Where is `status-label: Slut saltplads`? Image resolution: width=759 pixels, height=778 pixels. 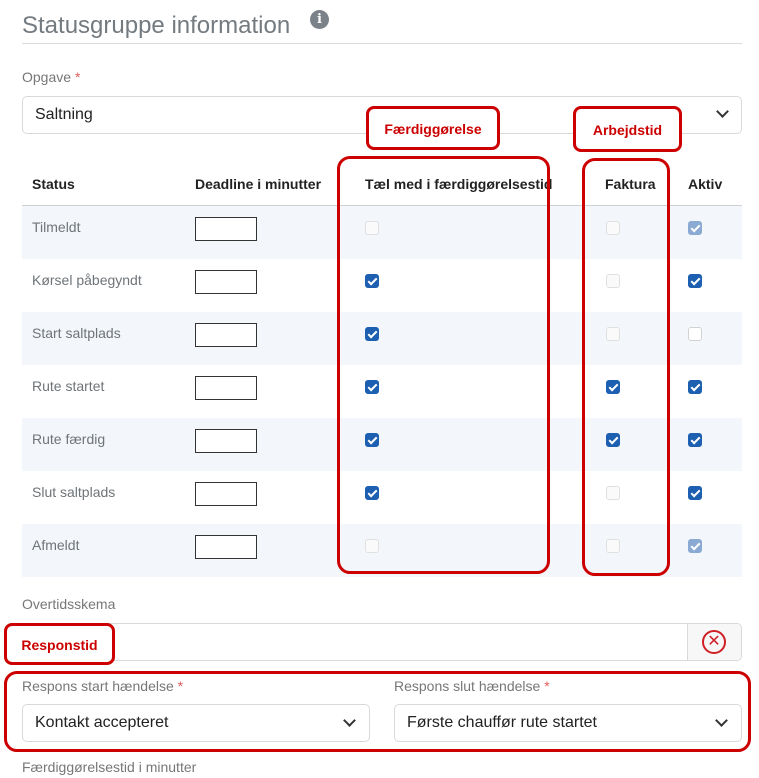
status-label: Slut saltplads is located at coordinates (74, 492).